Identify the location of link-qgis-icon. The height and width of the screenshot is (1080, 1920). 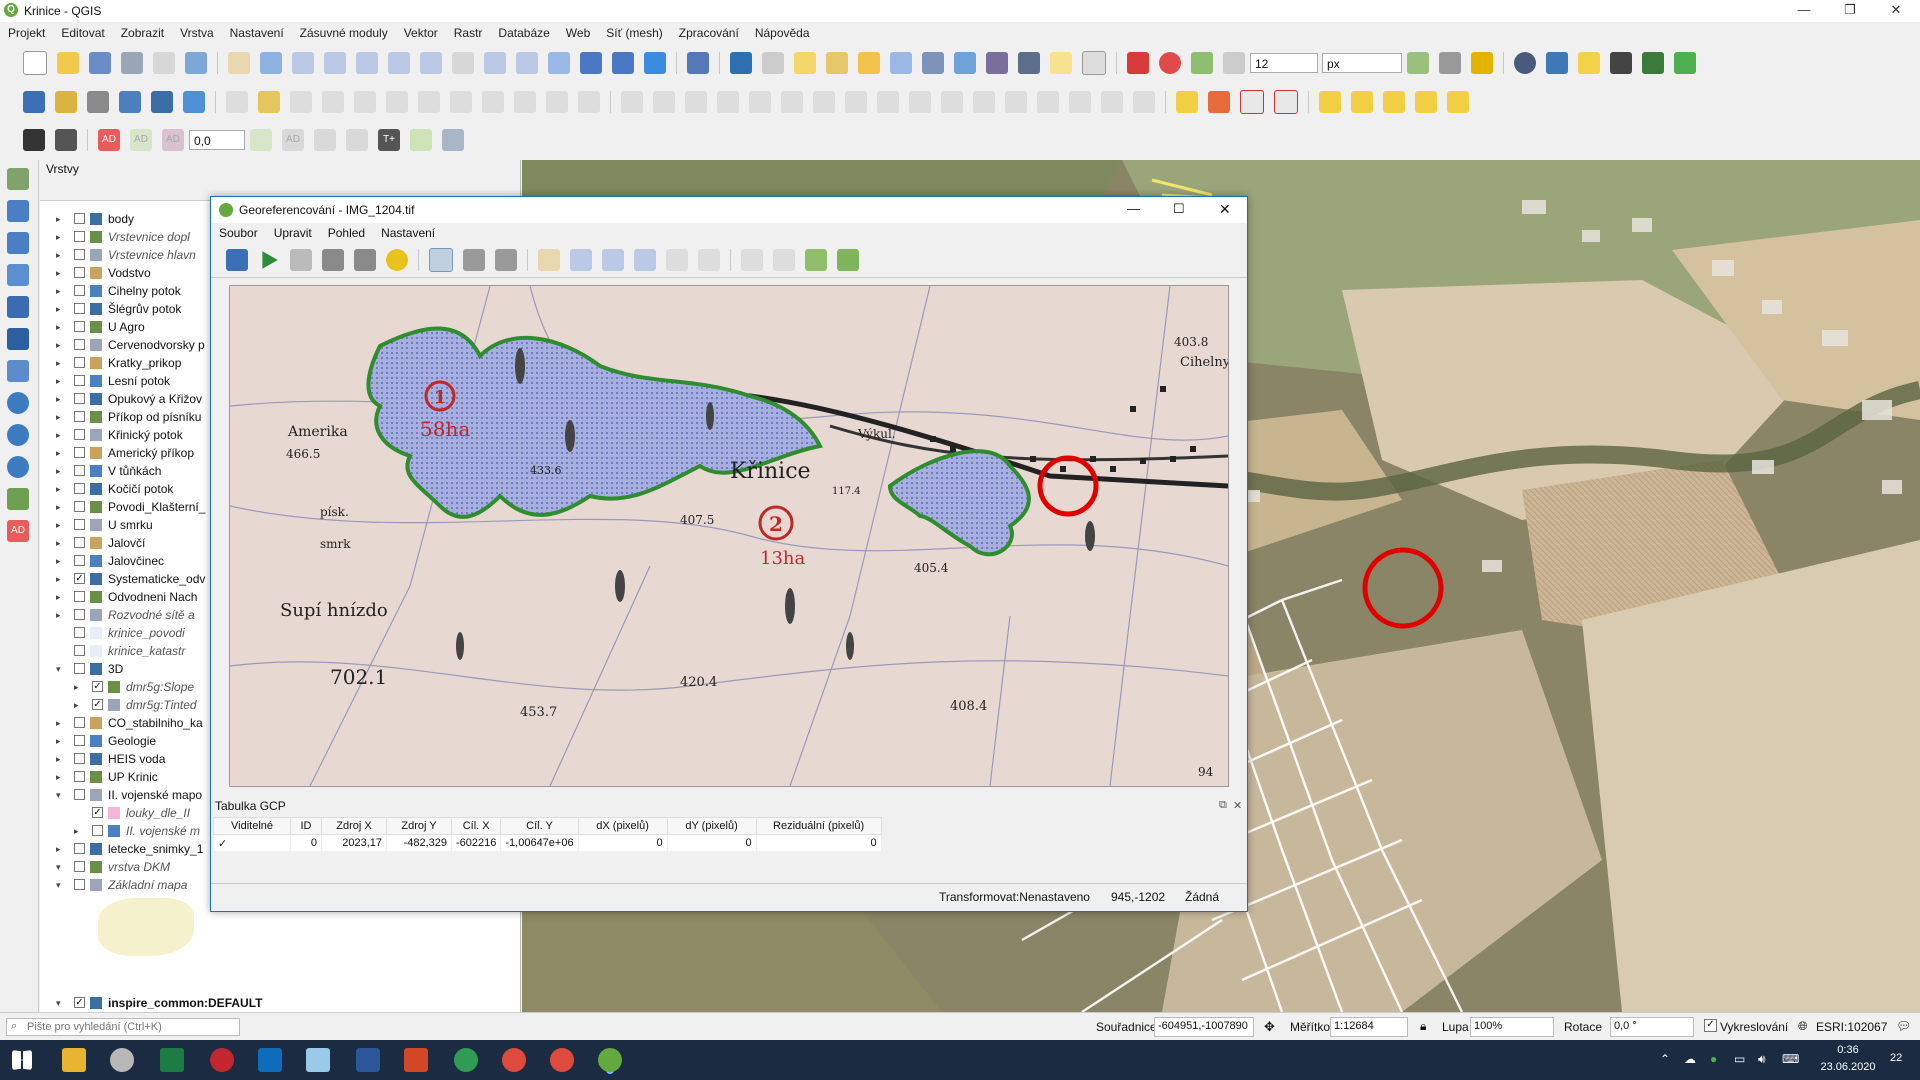
(784, 260).